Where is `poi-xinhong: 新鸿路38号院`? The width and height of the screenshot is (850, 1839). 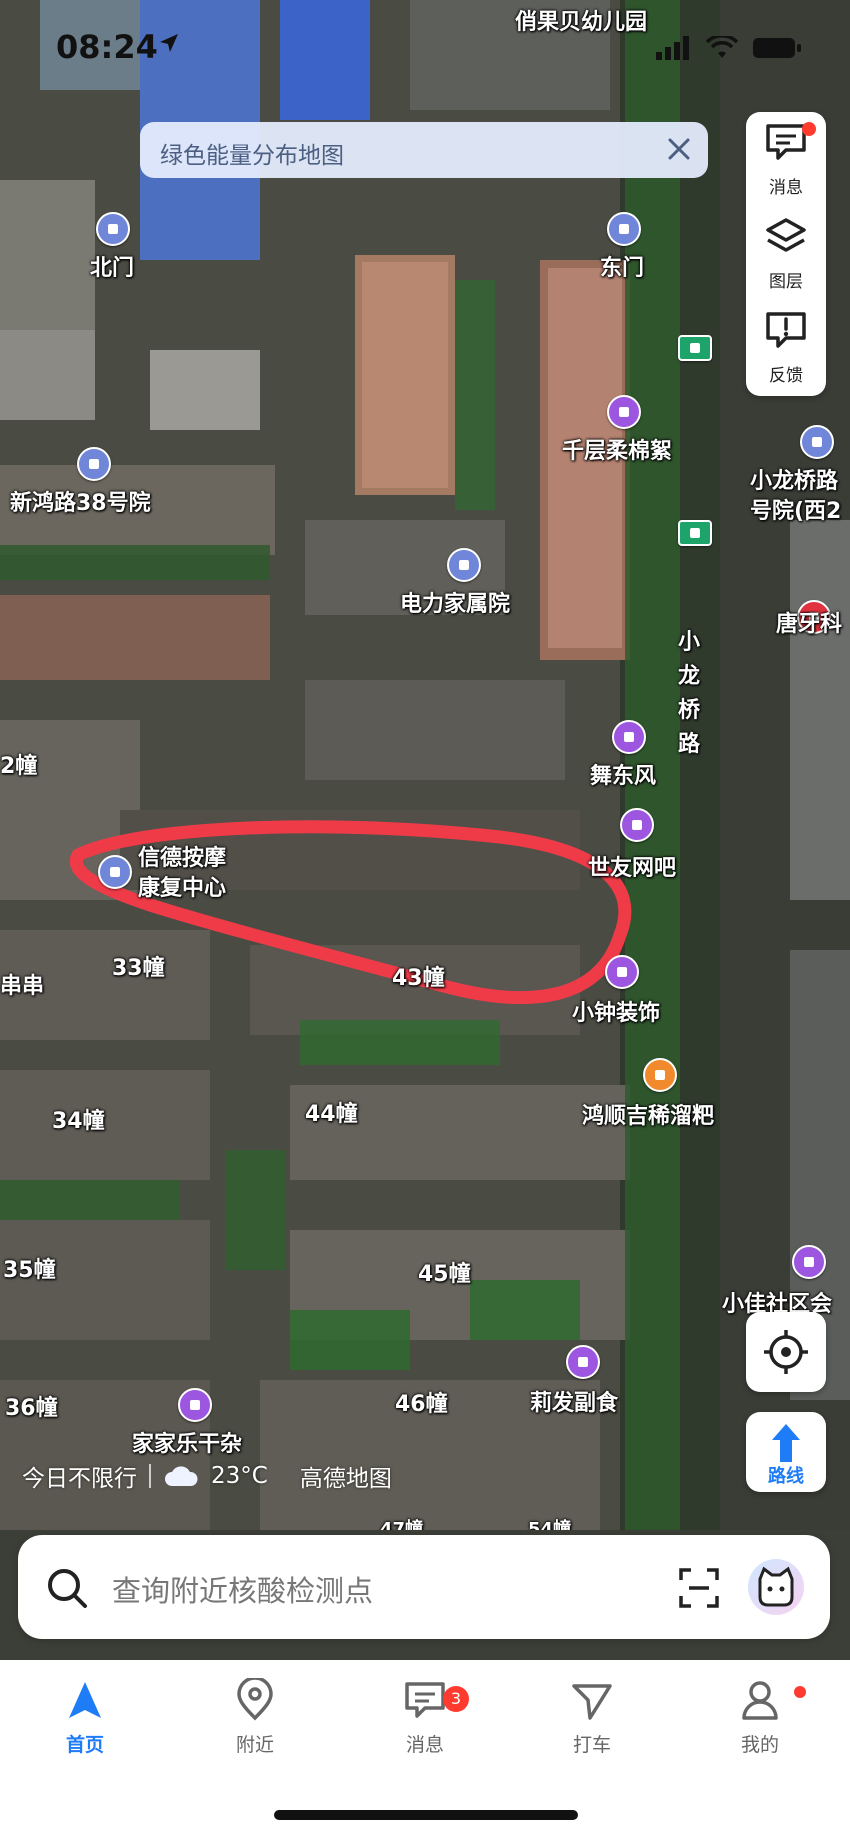 poi-xinhong: 新鸿路38号院 is located at coordinates (80, 501).